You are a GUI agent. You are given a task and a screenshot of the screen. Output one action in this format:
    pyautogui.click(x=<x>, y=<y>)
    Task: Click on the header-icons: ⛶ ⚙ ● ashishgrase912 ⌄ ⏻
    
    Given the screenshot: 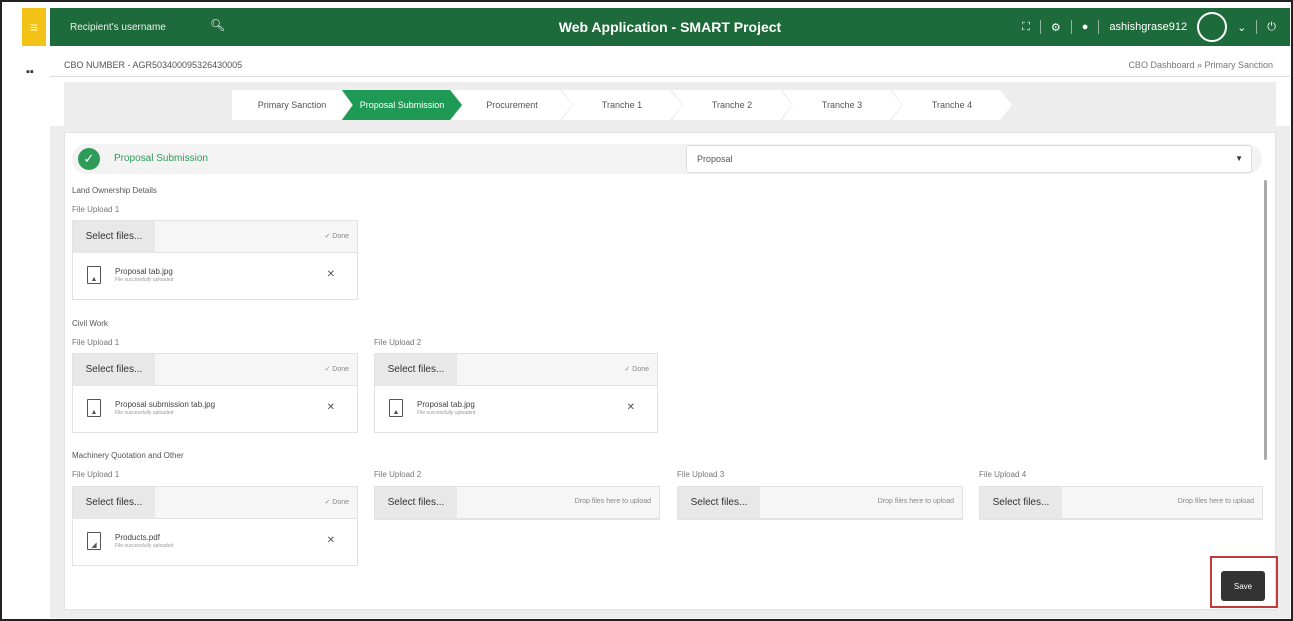 What is the action you would take?
    pyautogui.click(x=1149, y=27)
    